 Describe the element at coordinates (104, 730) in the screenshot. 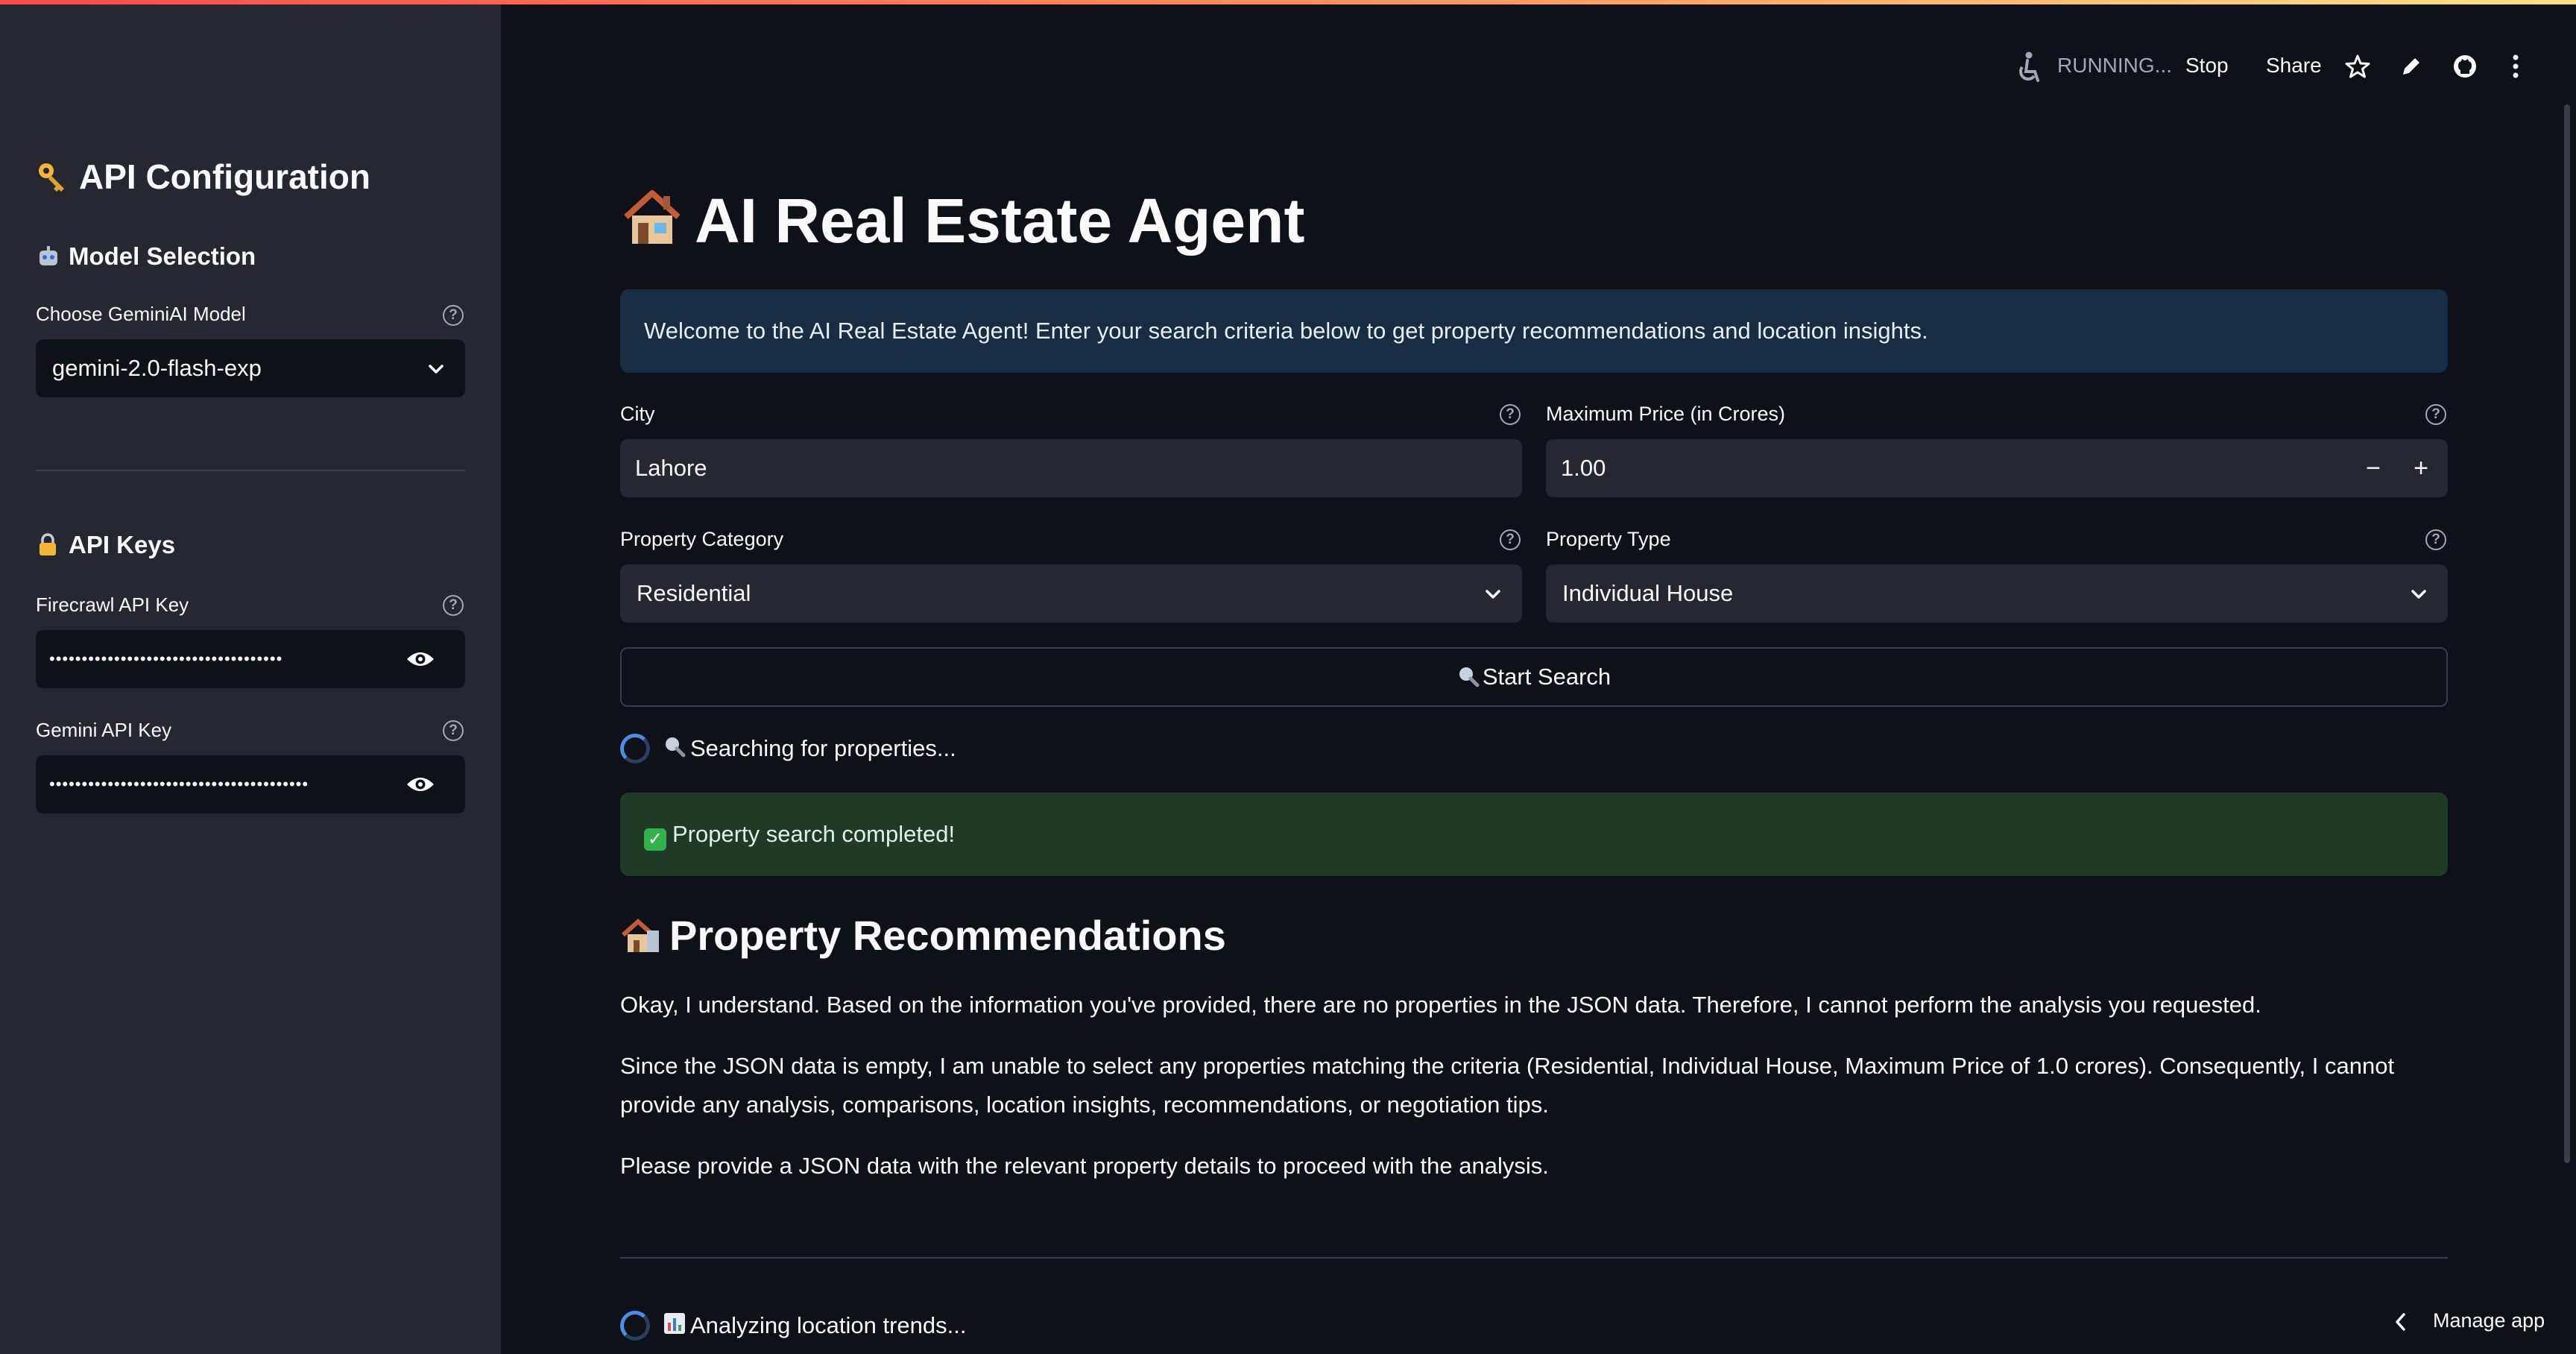

I see `gemini-label: Gemini API Key` at that location.